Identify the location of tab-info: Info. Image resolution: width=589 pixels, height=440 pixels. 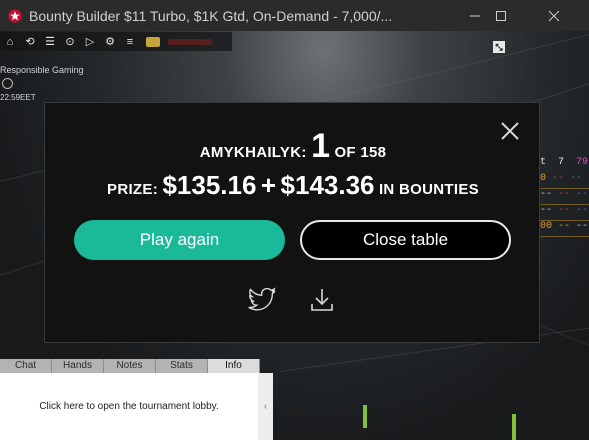
(234, 366).